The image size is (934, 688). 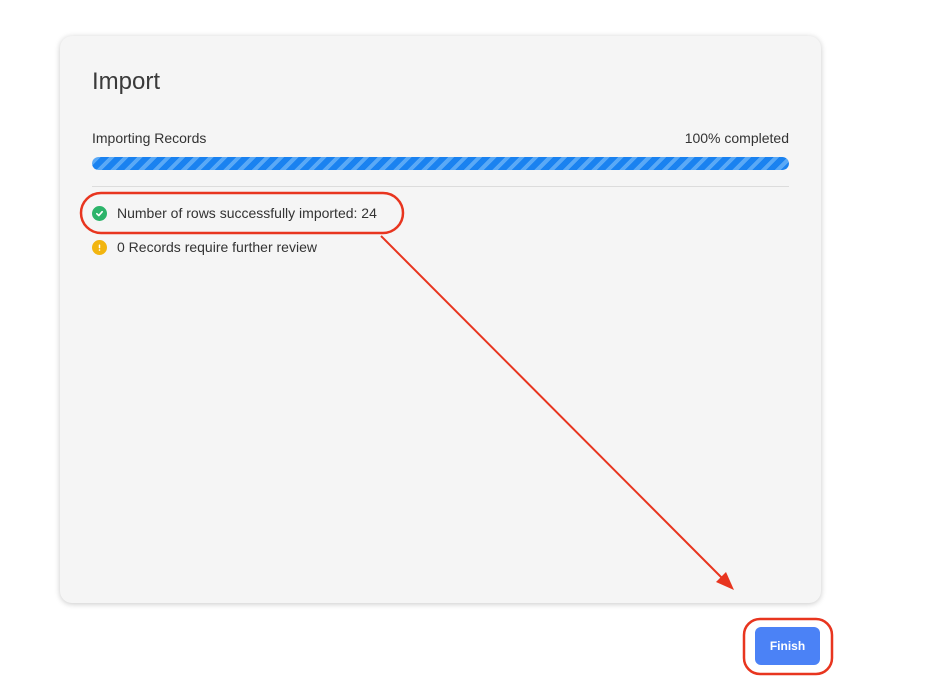 I want to click on success-summary: Number of rows successfully imported: 24, so click(x=234, y=213).